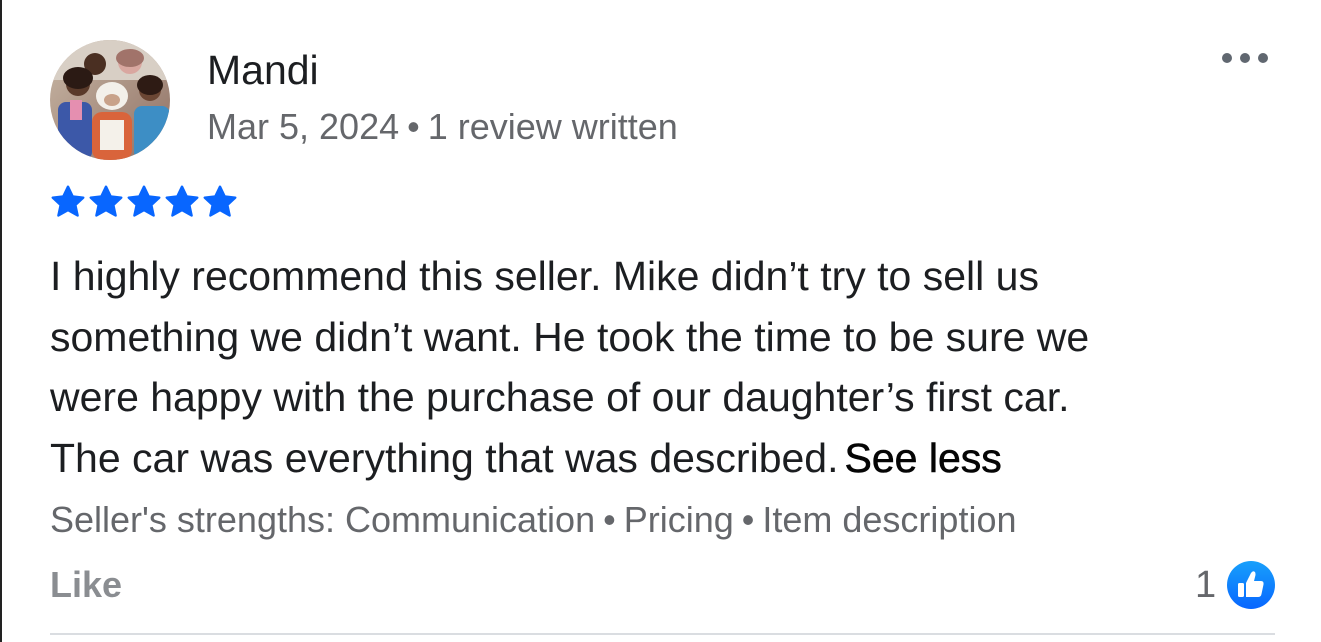 The height and width of the screenshot is (642, 1321). Describe the element at coordinates (1251, 585) in the screenshot. I see `thumbs-up-icon` at that location.